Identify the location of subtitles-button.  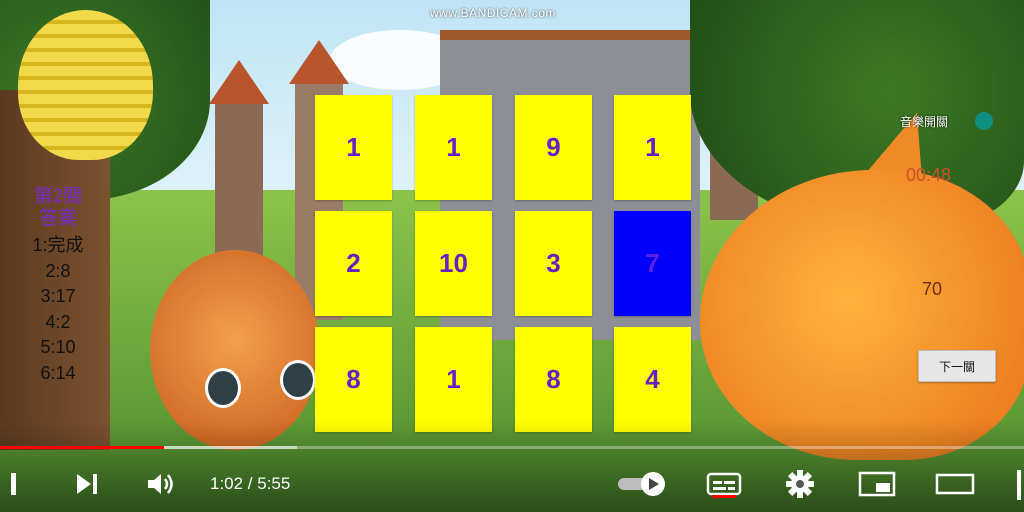
(724, 484).